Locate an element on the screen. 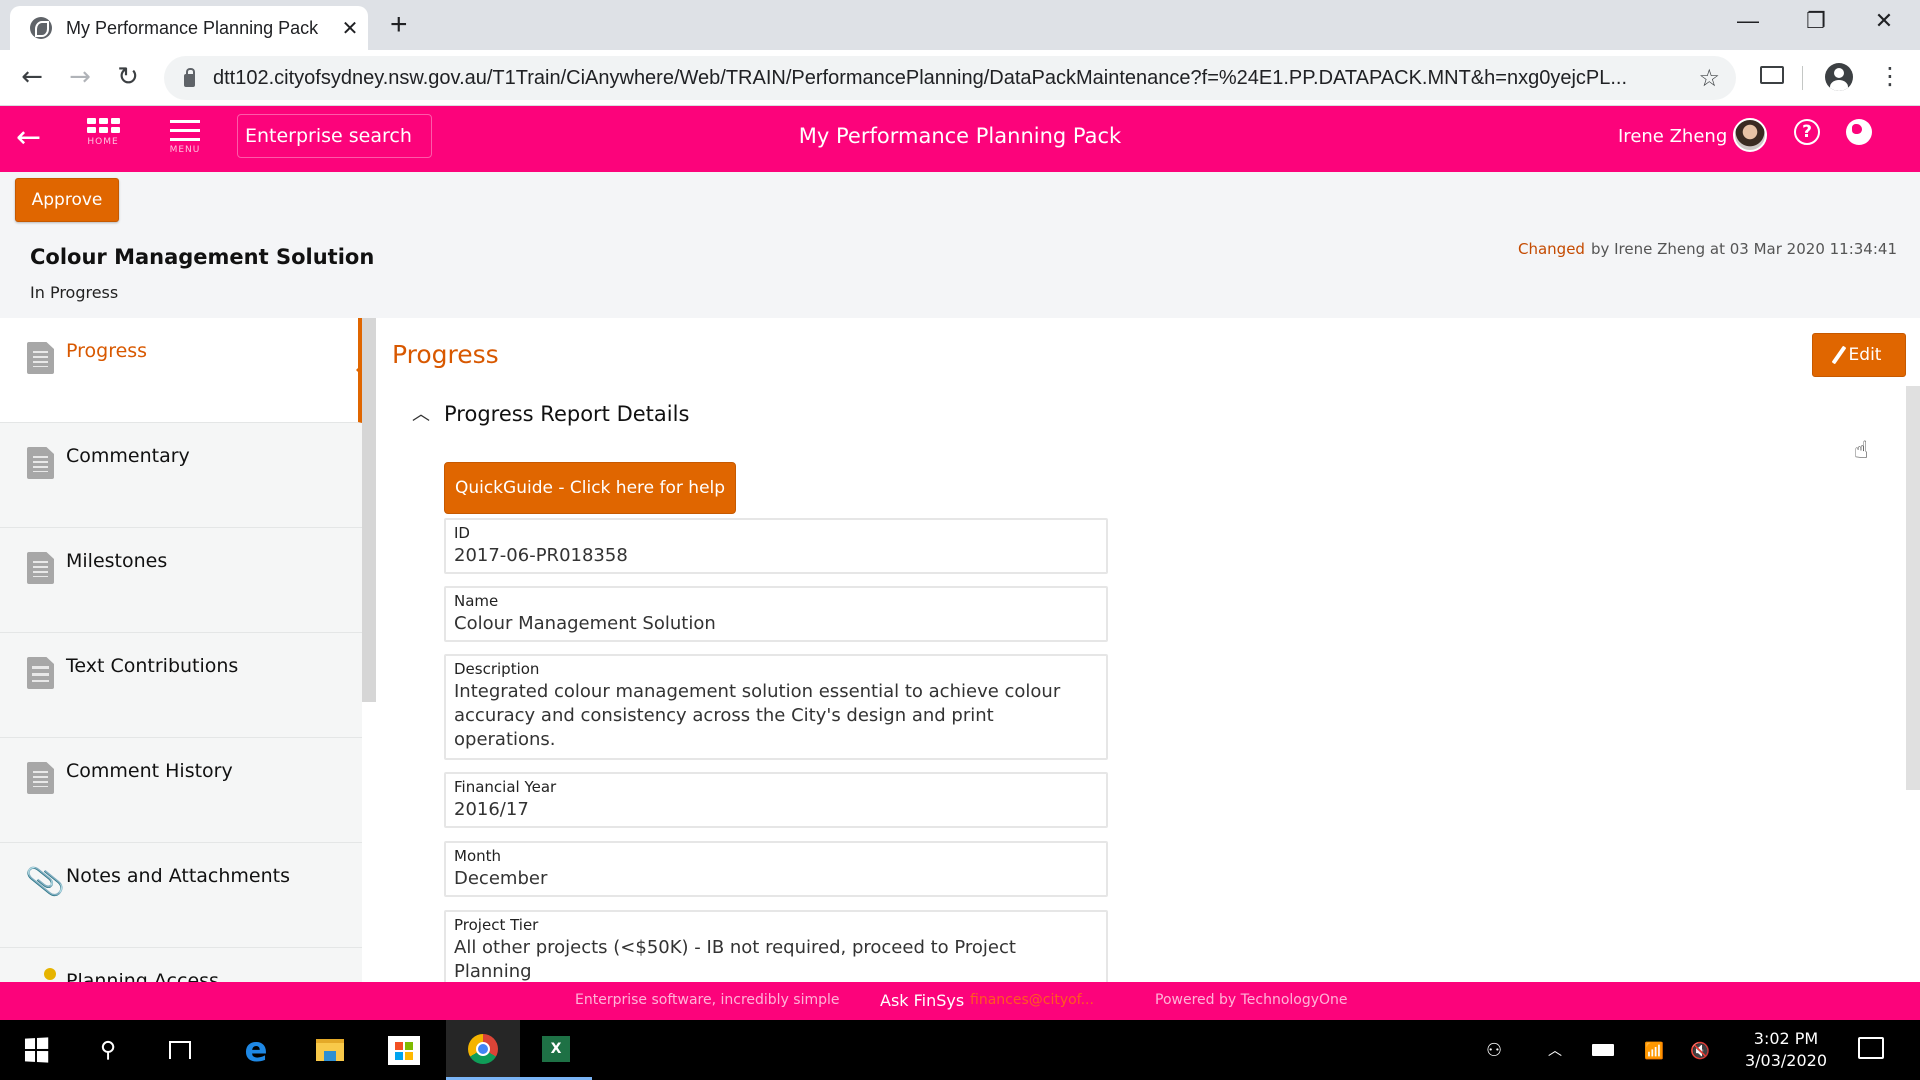 The image size is (1920, 1080). changed-link: Changed is located at coordinates (1551, 249).